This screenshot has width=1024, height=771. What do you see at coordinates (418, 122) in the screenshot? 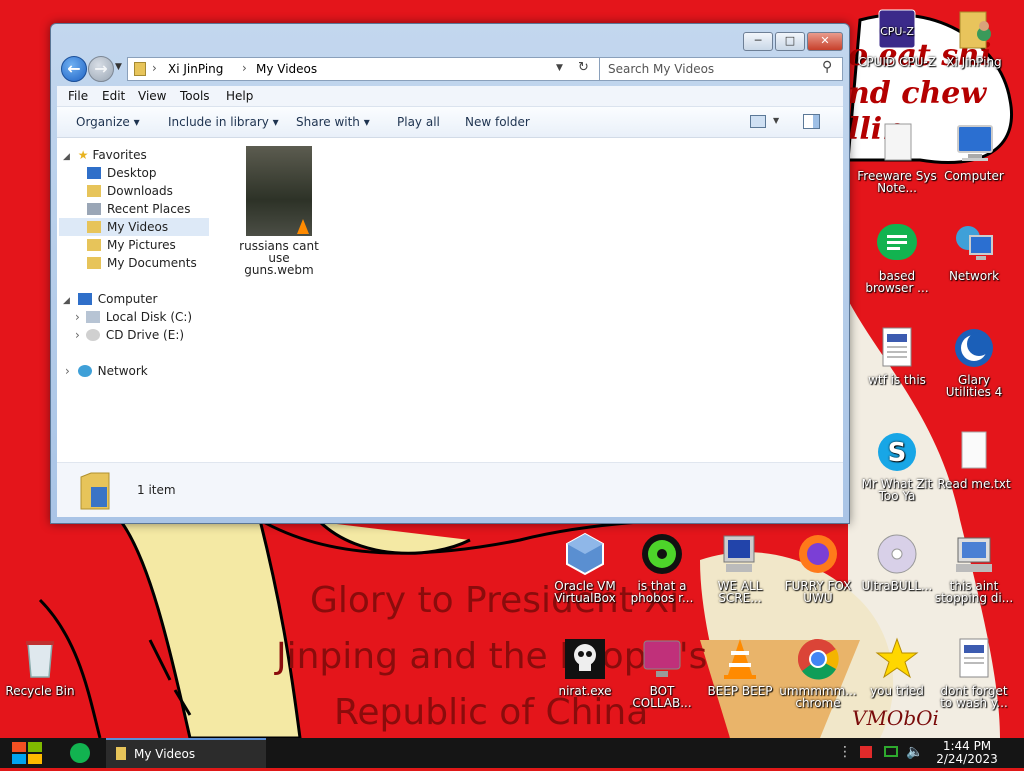
I see `play-all-button: Play all` at bounding box center [418, 122].